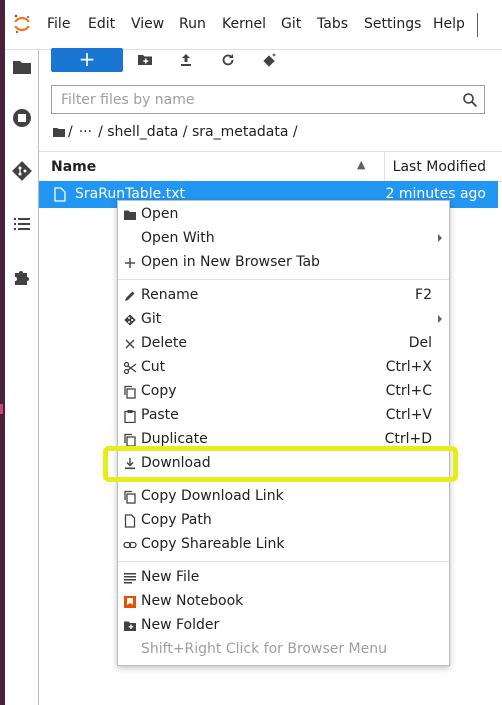  I want to click on menu-item-label: Copy, so click(159, 391).